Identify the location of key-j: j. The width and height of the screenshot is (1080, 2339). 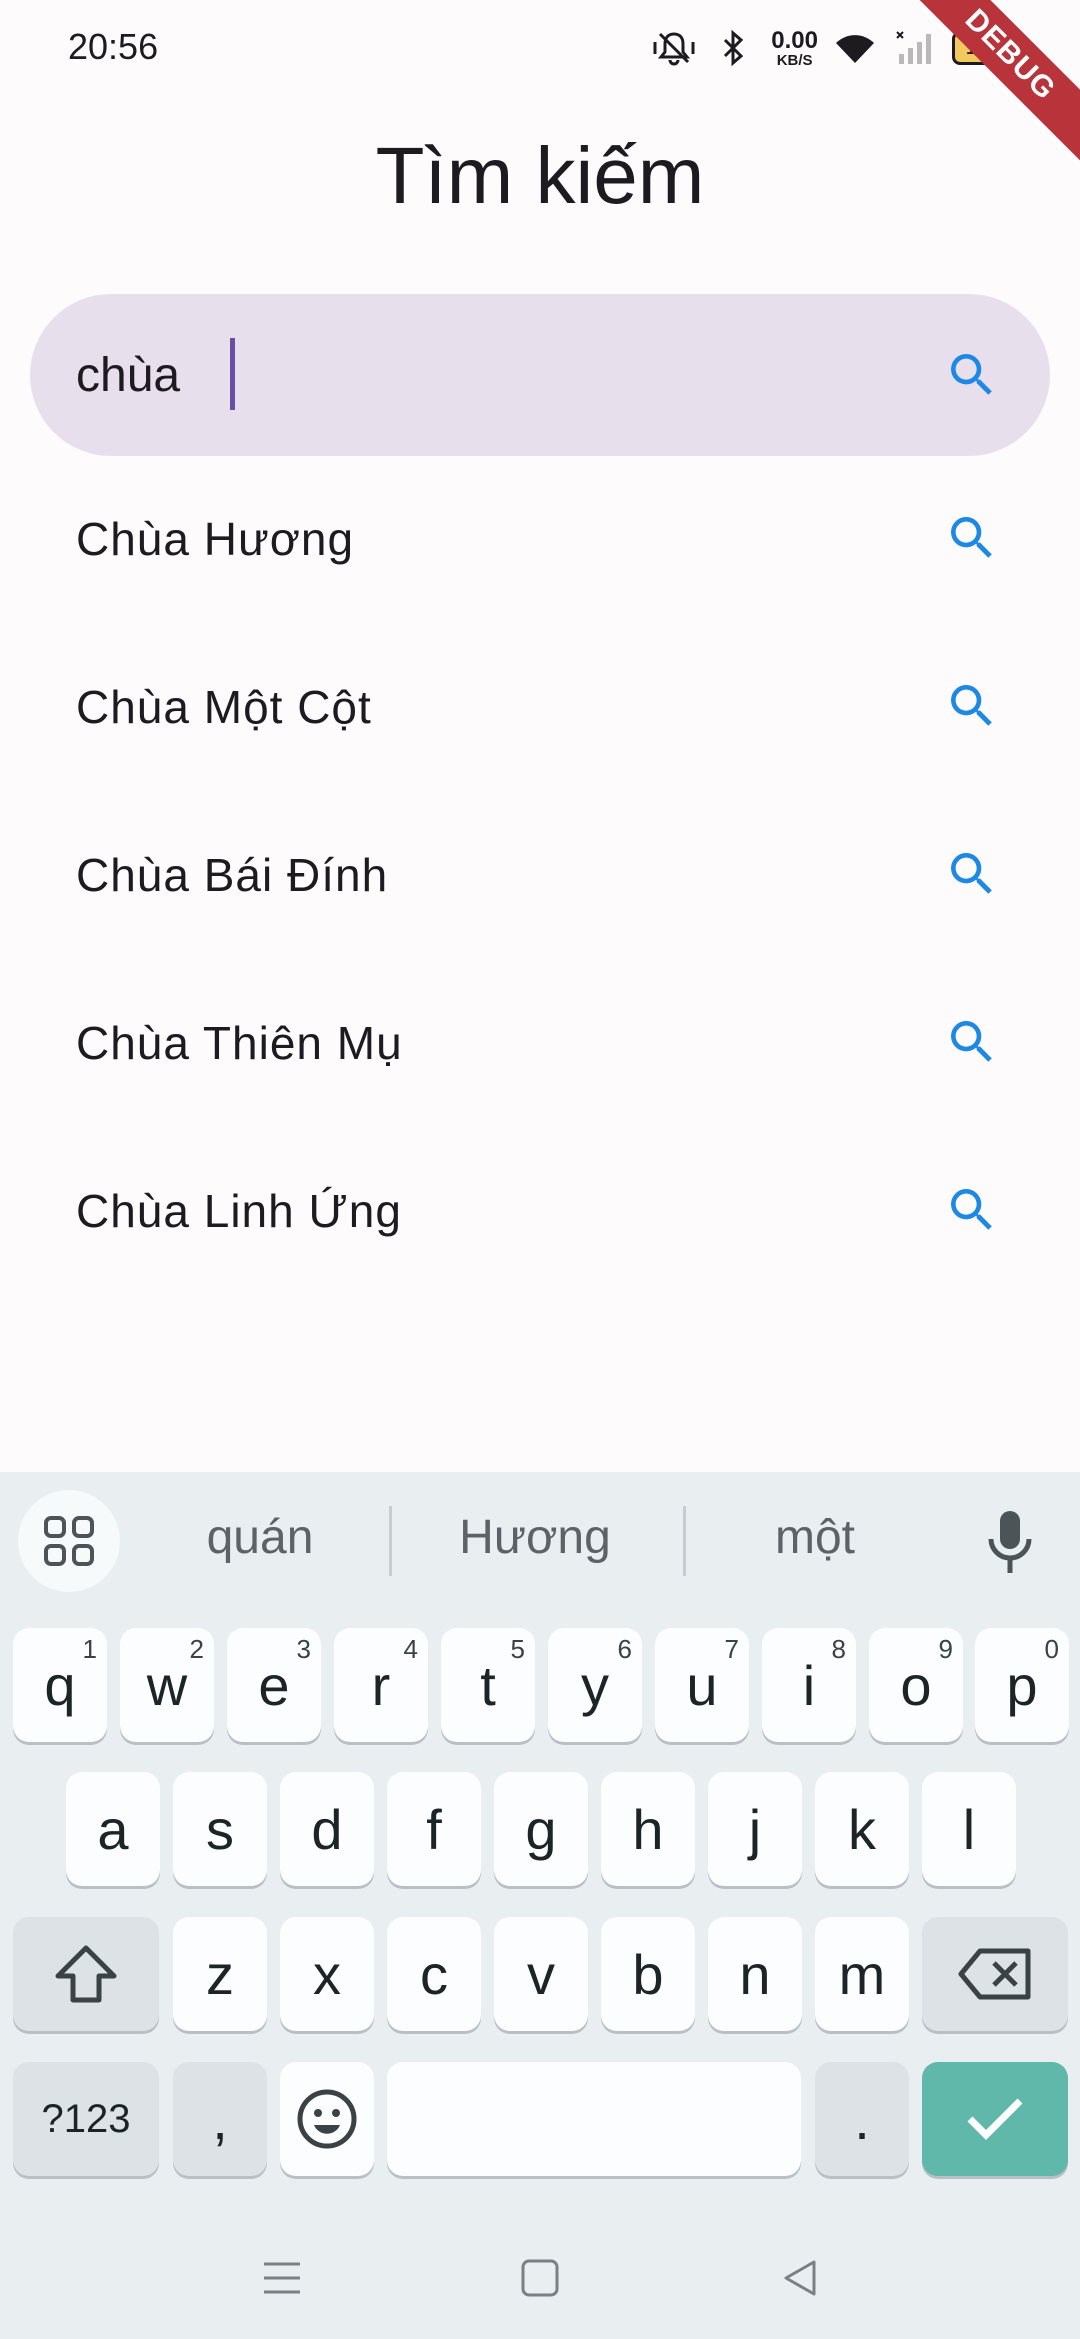
(755, 1829).